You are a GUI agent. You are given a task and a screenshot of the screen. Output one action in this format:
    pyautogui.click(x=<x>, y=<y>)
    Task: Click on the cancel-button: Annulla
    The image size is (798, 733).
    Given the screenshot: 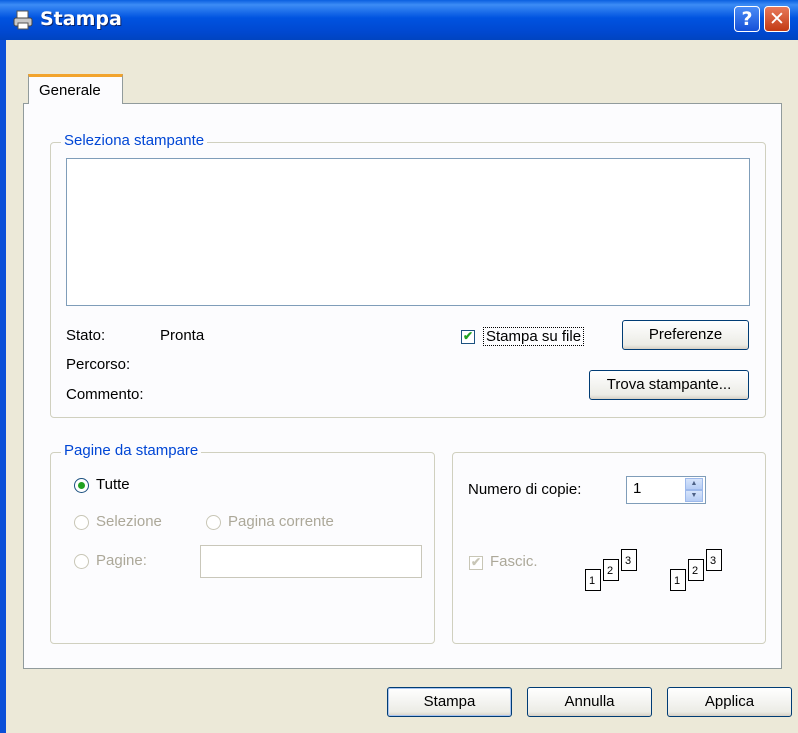 What is the action you would take?
    pyautogui.click(x=589, y=702)
    